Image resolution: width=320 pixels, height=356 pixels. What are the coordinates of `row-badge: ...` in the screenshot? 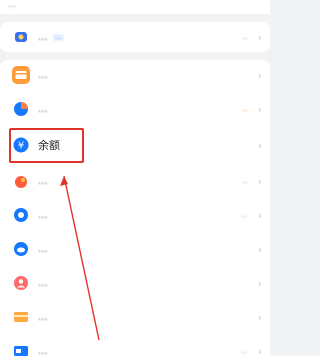 It's located at (58, 37).